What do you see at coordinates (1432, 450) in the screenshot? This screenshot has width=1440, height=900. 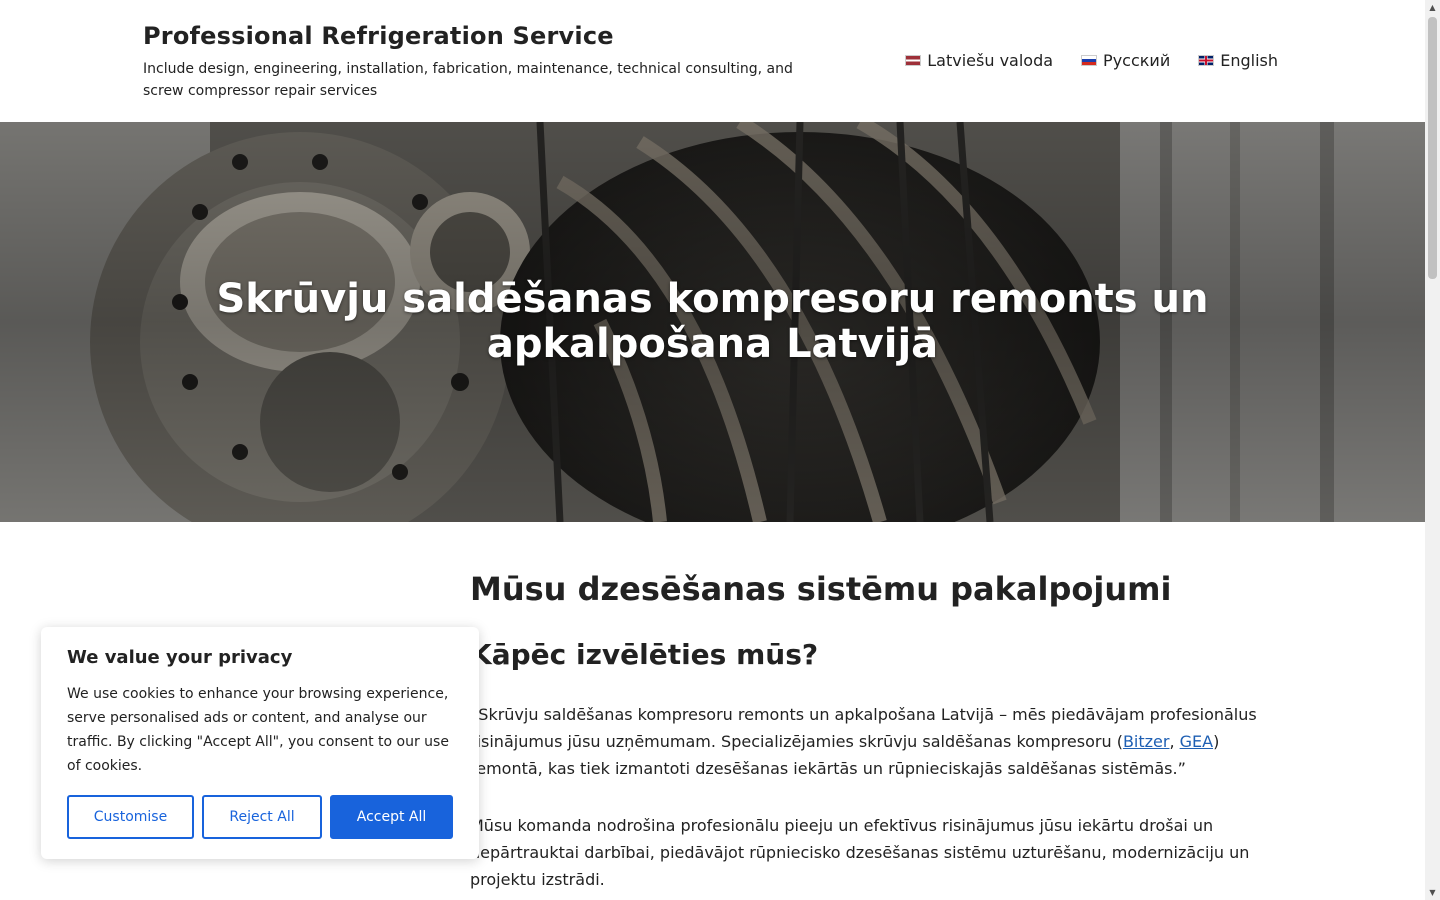 I see `page-scrollbar: ▲ ▼` at bounding box center [1432, 450].